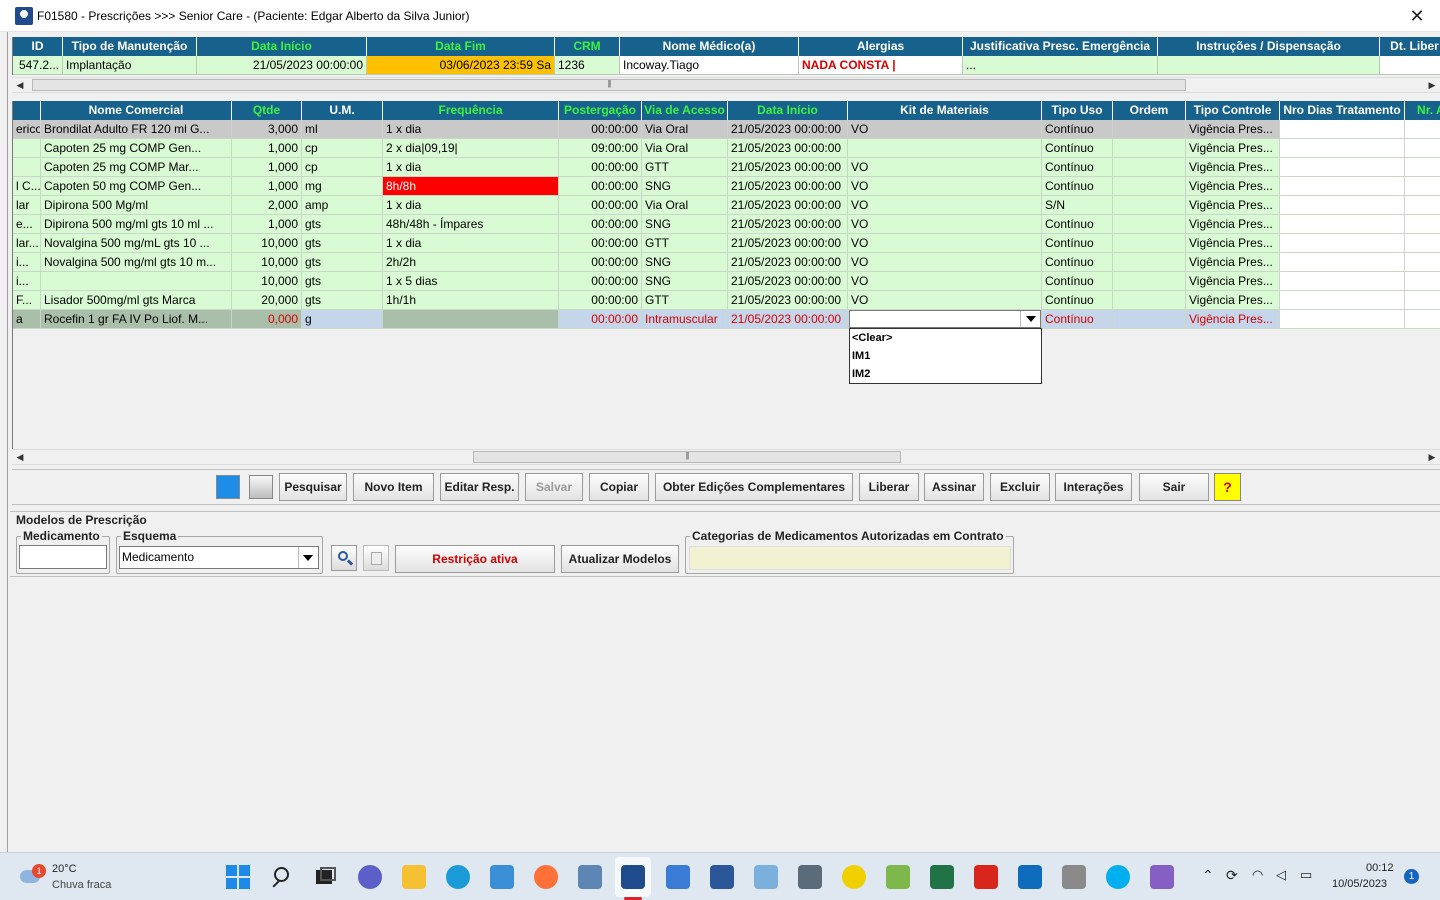 Image resolution: width=1440 pixels, height=900 pixels. What do you see at coordinates (609, 85) in the screenshot?
I see `scroll-thumb` at bounding box center [609, 85].